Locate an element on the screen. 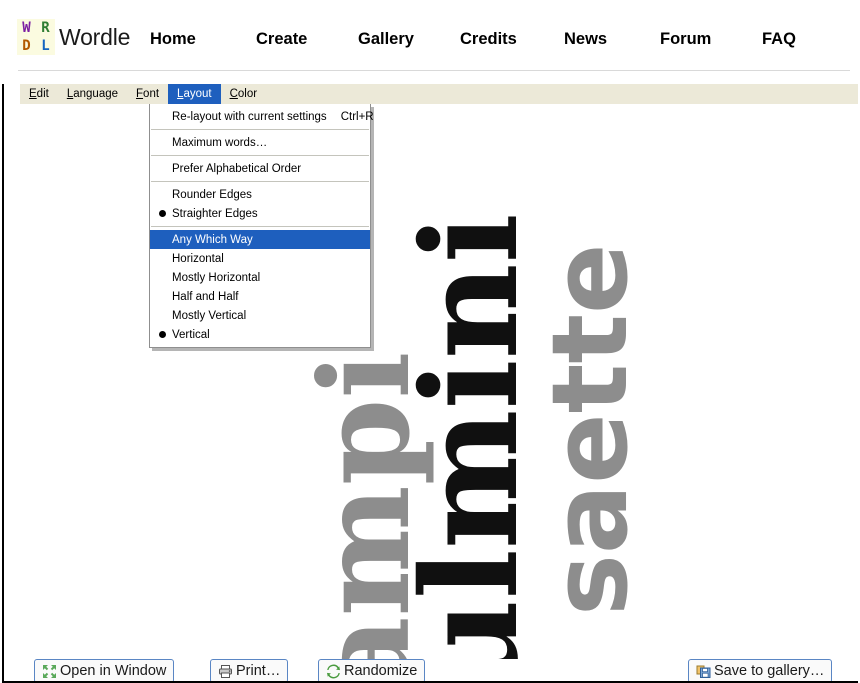  save-icon is located at coordinates (703, 671).